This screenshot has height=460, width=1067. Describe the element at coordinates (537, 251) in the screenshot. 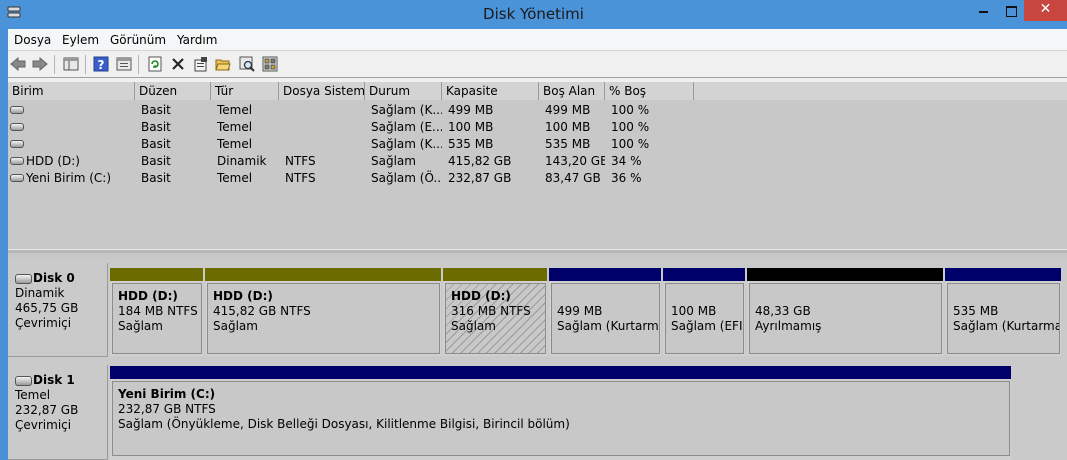

I see `pane-splitter` at that location.